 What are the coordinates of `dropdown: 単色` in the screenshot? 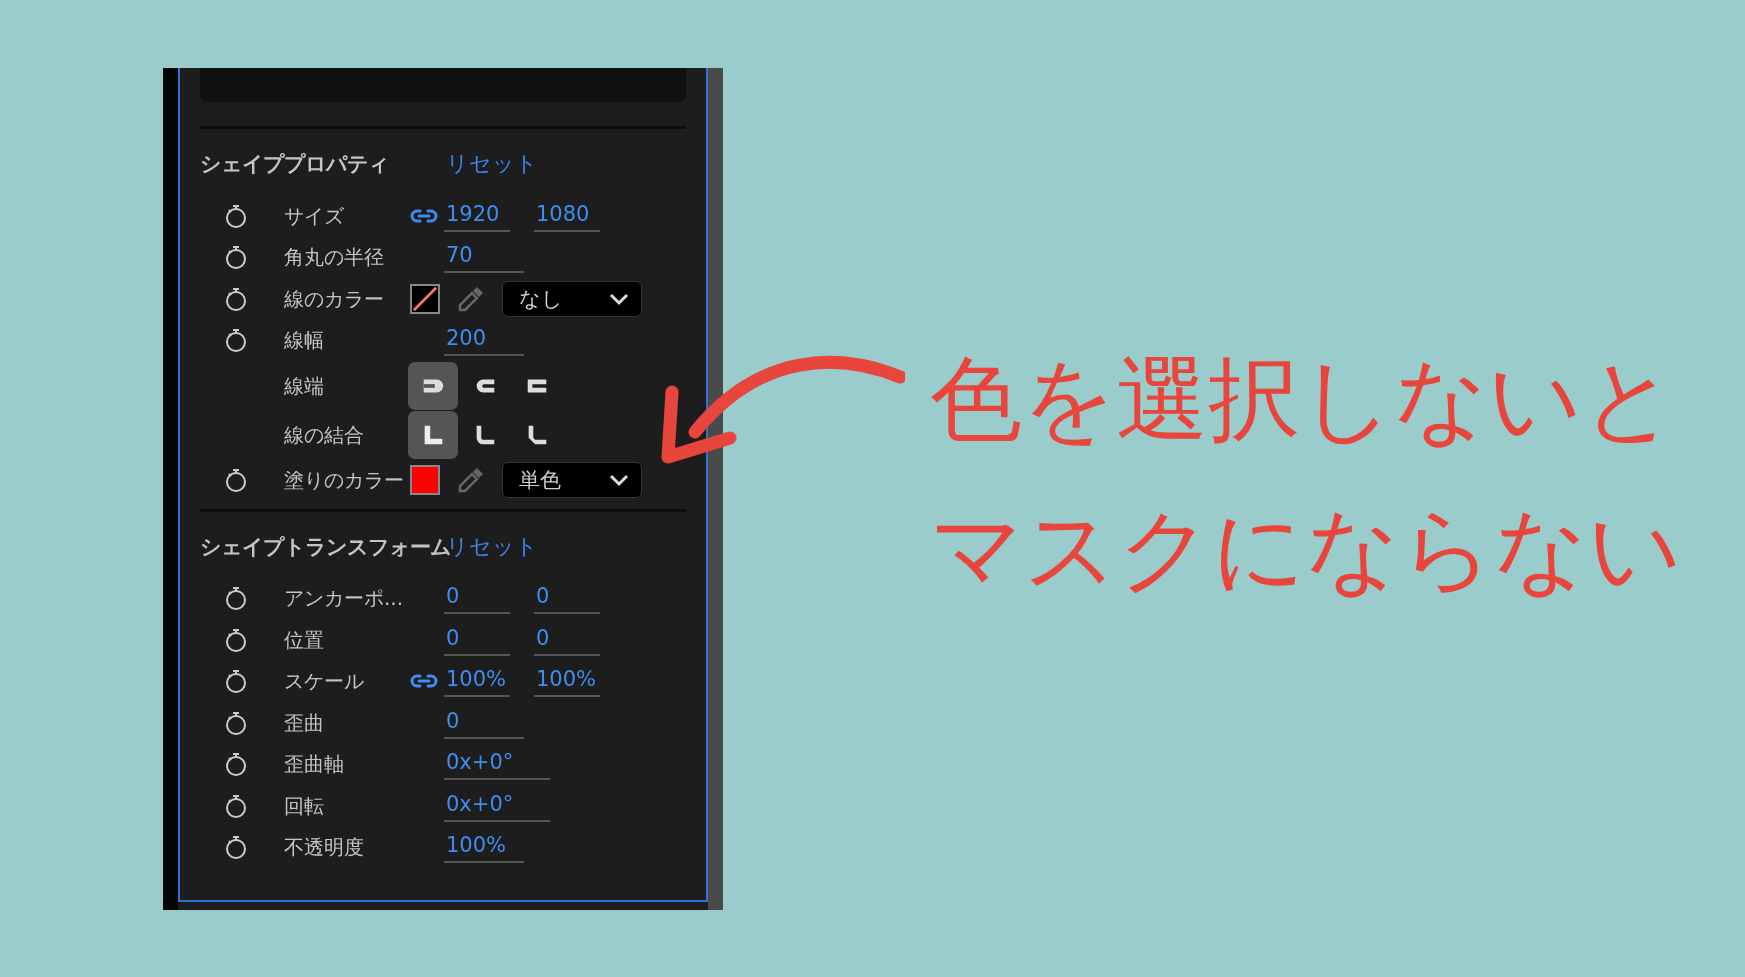 It's located at (572, 479).